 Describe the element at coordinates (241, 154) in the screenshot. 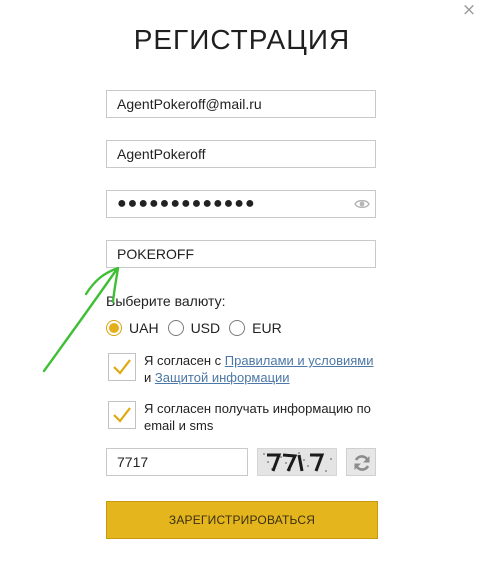

I see `username-field: AgentPokeroff` at that location.